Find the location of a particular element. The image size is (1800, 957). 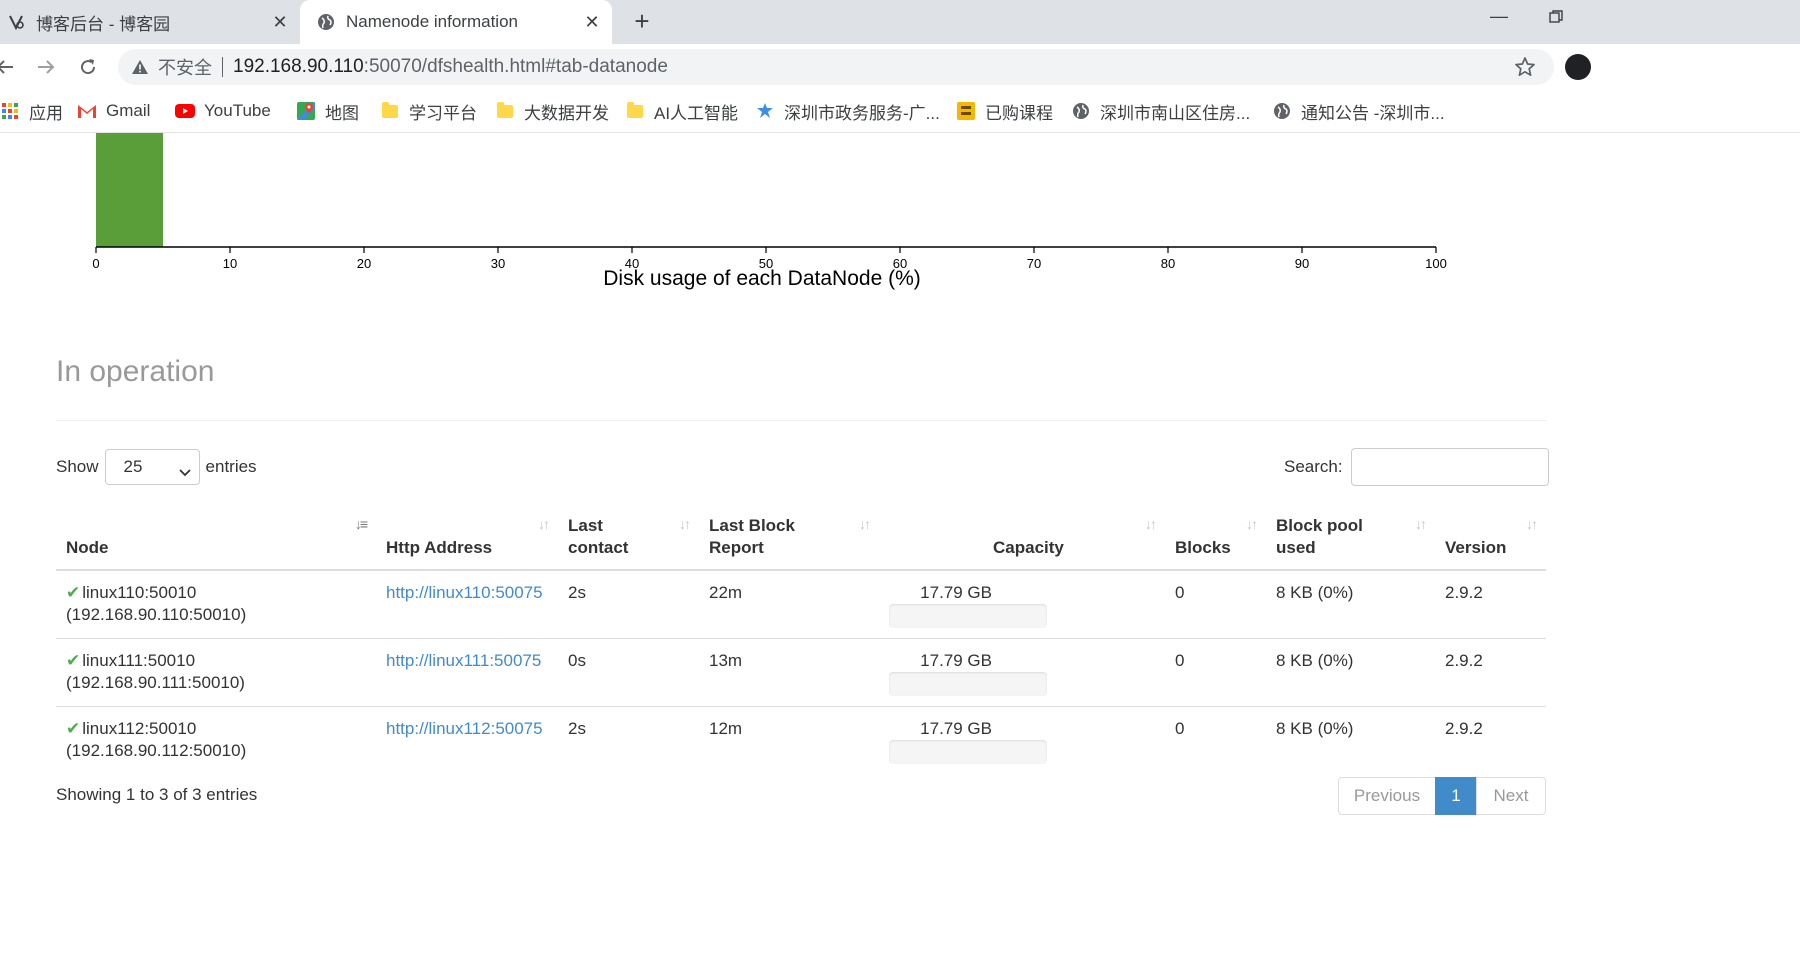

http-address-link: http://linux112:50075 is located at coordinates (464, 728).